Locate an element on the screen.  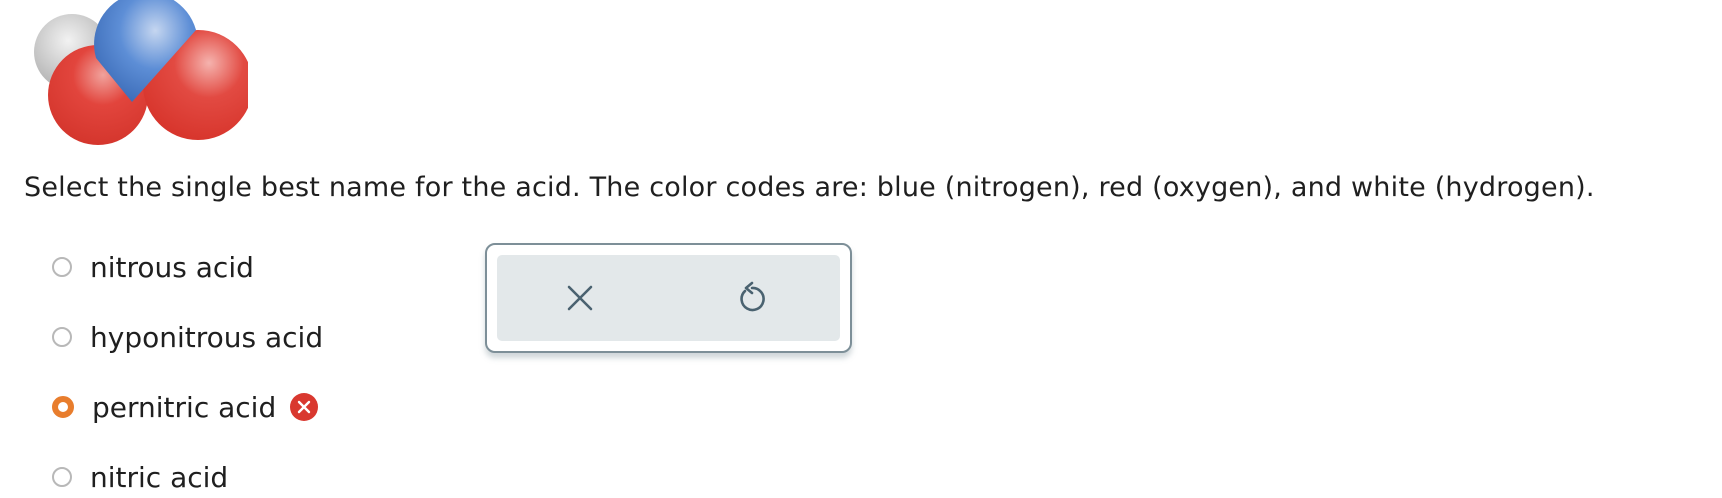
radio-button-selected is located at coordinates (63, 407).